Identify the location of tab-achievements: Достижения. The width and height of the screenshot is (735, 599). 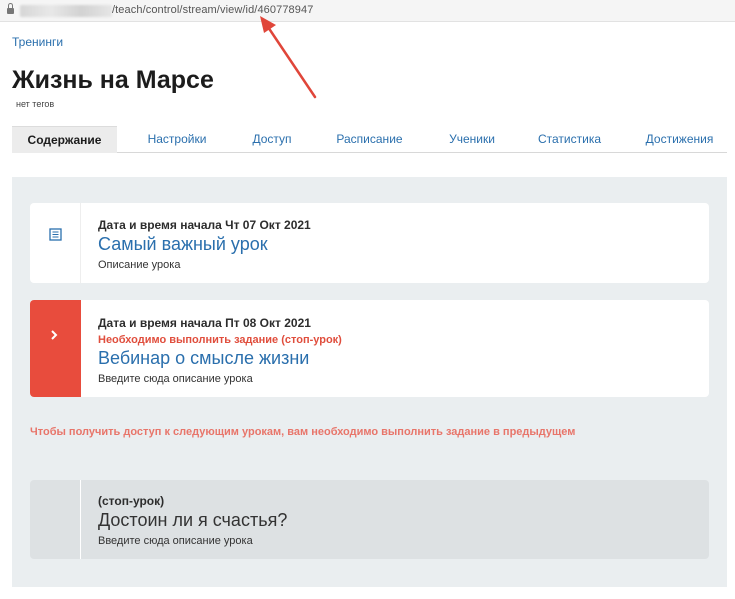
(679, 139).